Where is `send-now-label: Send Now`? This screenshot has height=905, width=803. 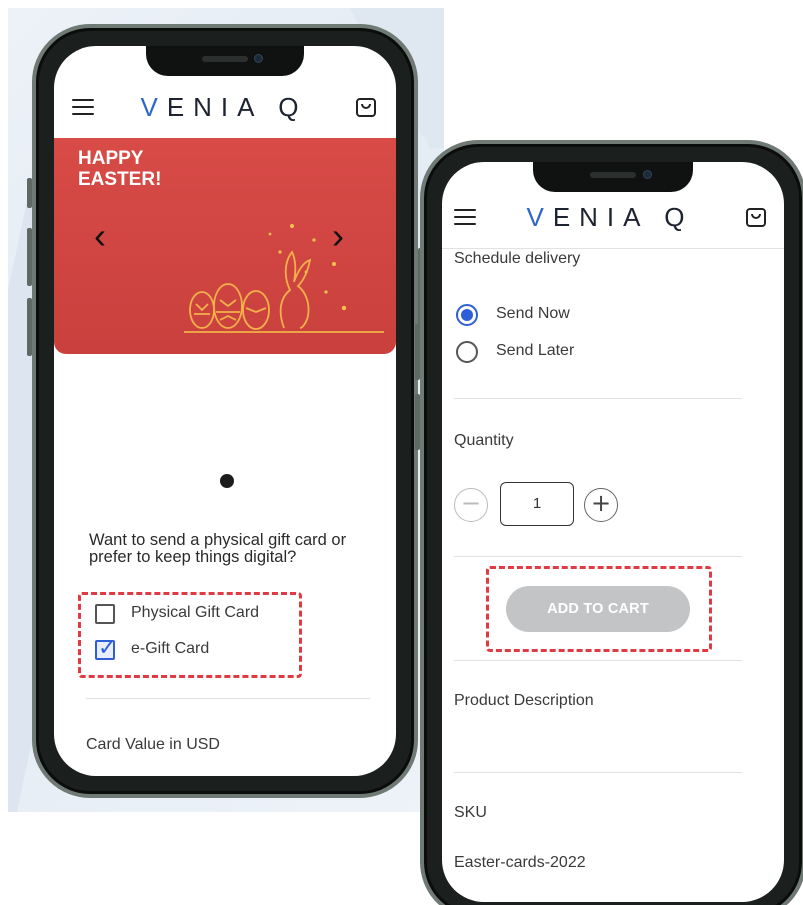 send-now-label: Send Now is located at coordinates (533, 314).